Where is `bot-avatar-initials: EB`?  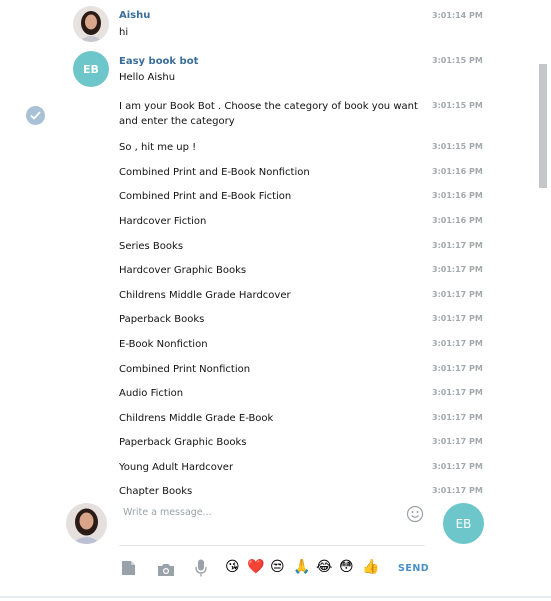 bot-avatar-initials: EB is located at coordinates (91, 69).